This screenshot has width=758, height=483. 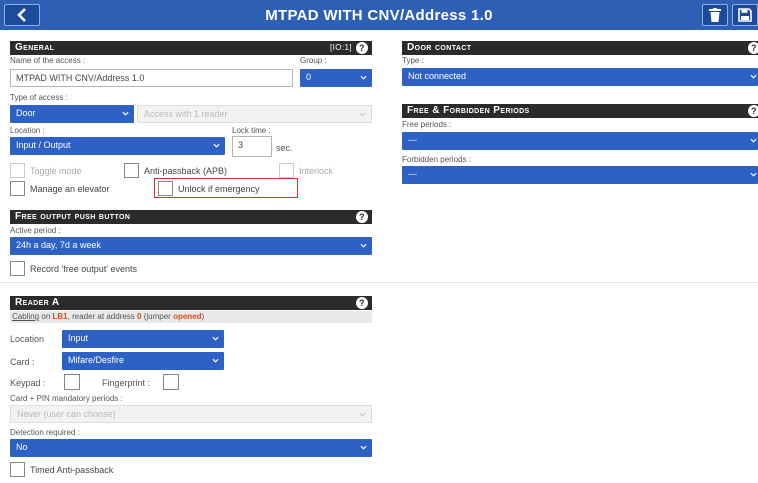 What do you see at coordinates (72, 114) in the screenshot?
I see `type-select: Door` at bounding box center [72, 114].